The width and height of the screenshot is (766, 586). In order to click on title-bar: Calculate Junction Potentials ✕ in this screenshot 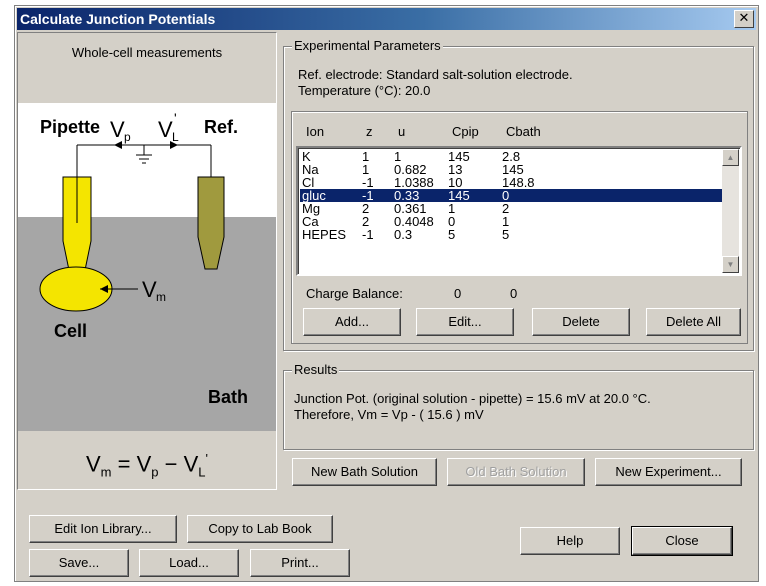, I will do `click(386, 19)`.